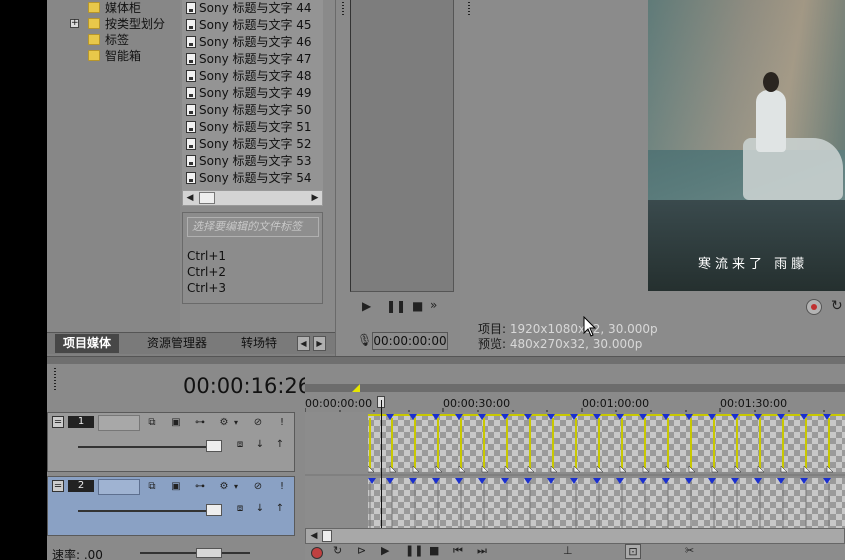 This screenshot has height=560, width=845. What do you see at coordinates (575, 536) in the screenshot?
I see `timeline-scrollbar: ◀` at bounding box center [575, 536].